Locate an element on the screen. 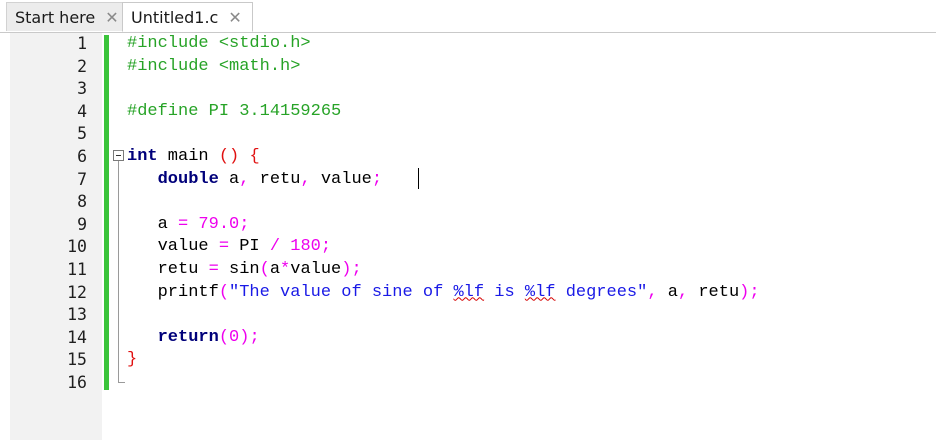 The width and height of the screenshot is (936, 440). line-number: 2 is located at coordinates (82, 66).